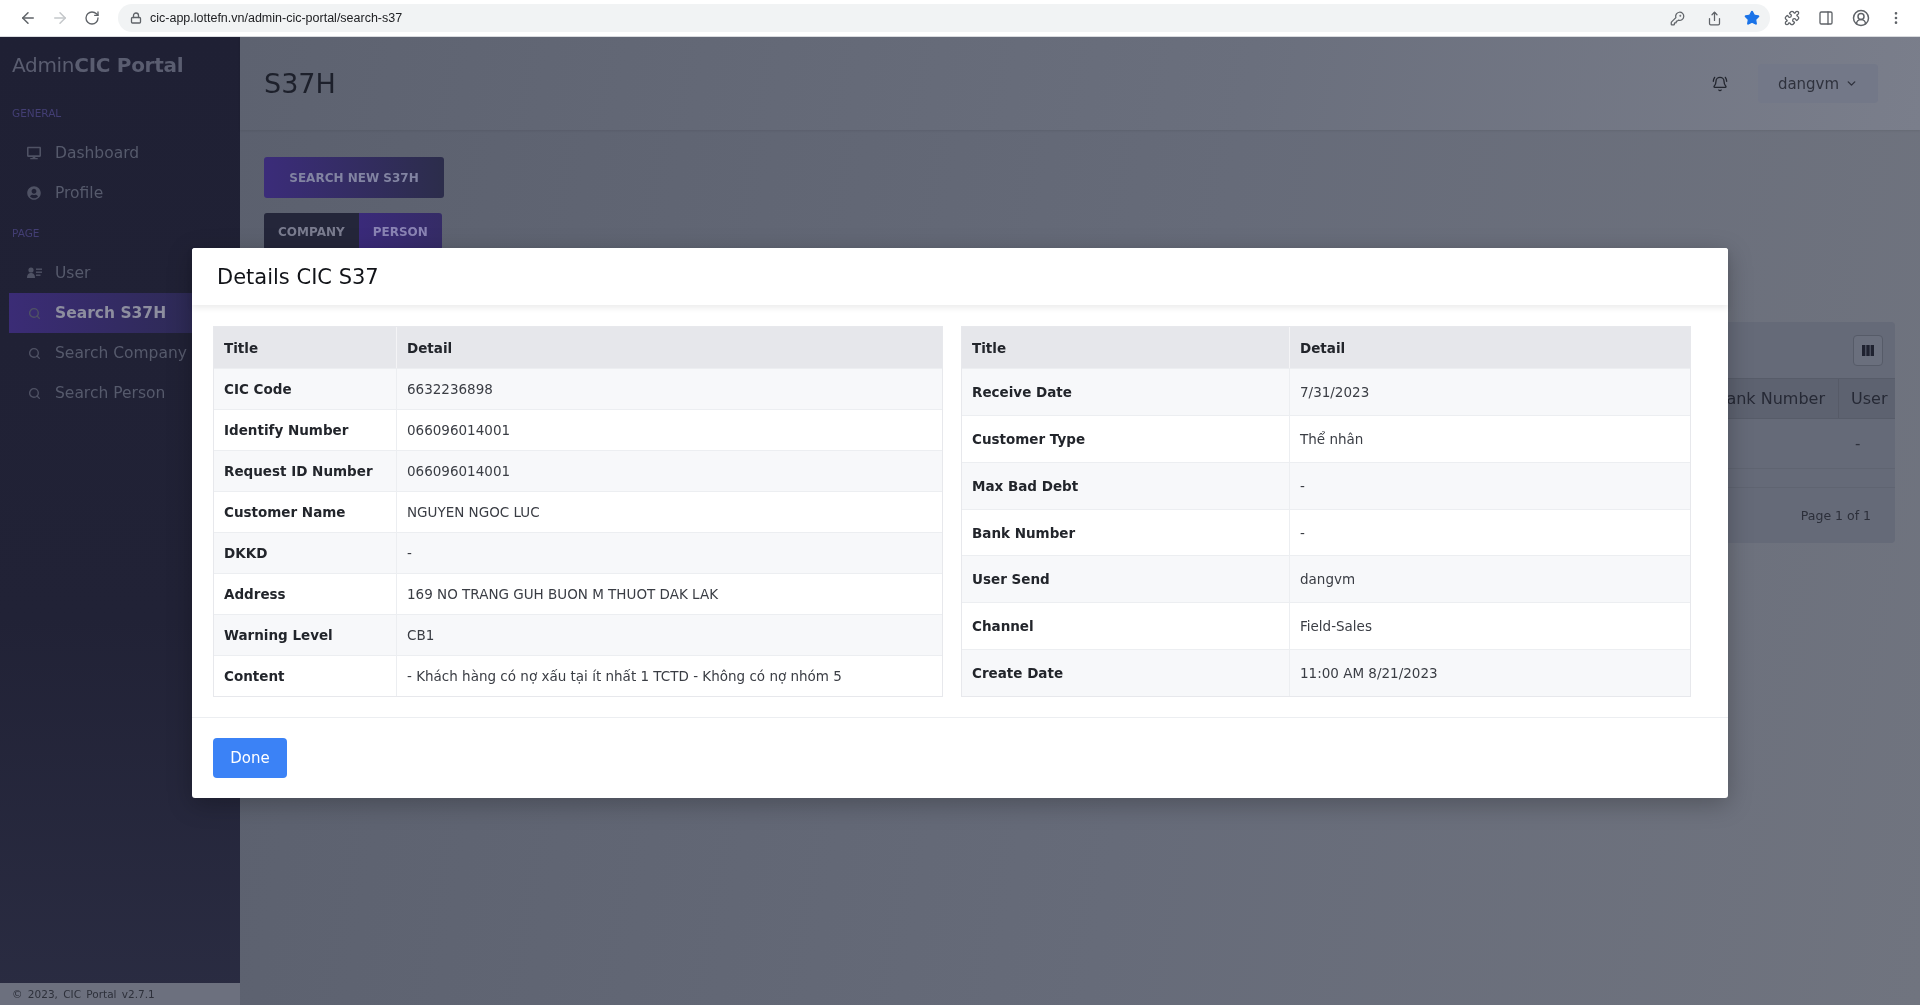 The height and width of the screenshot is (1005, 1920). I want to click on share-icon, so click(1714, 18).